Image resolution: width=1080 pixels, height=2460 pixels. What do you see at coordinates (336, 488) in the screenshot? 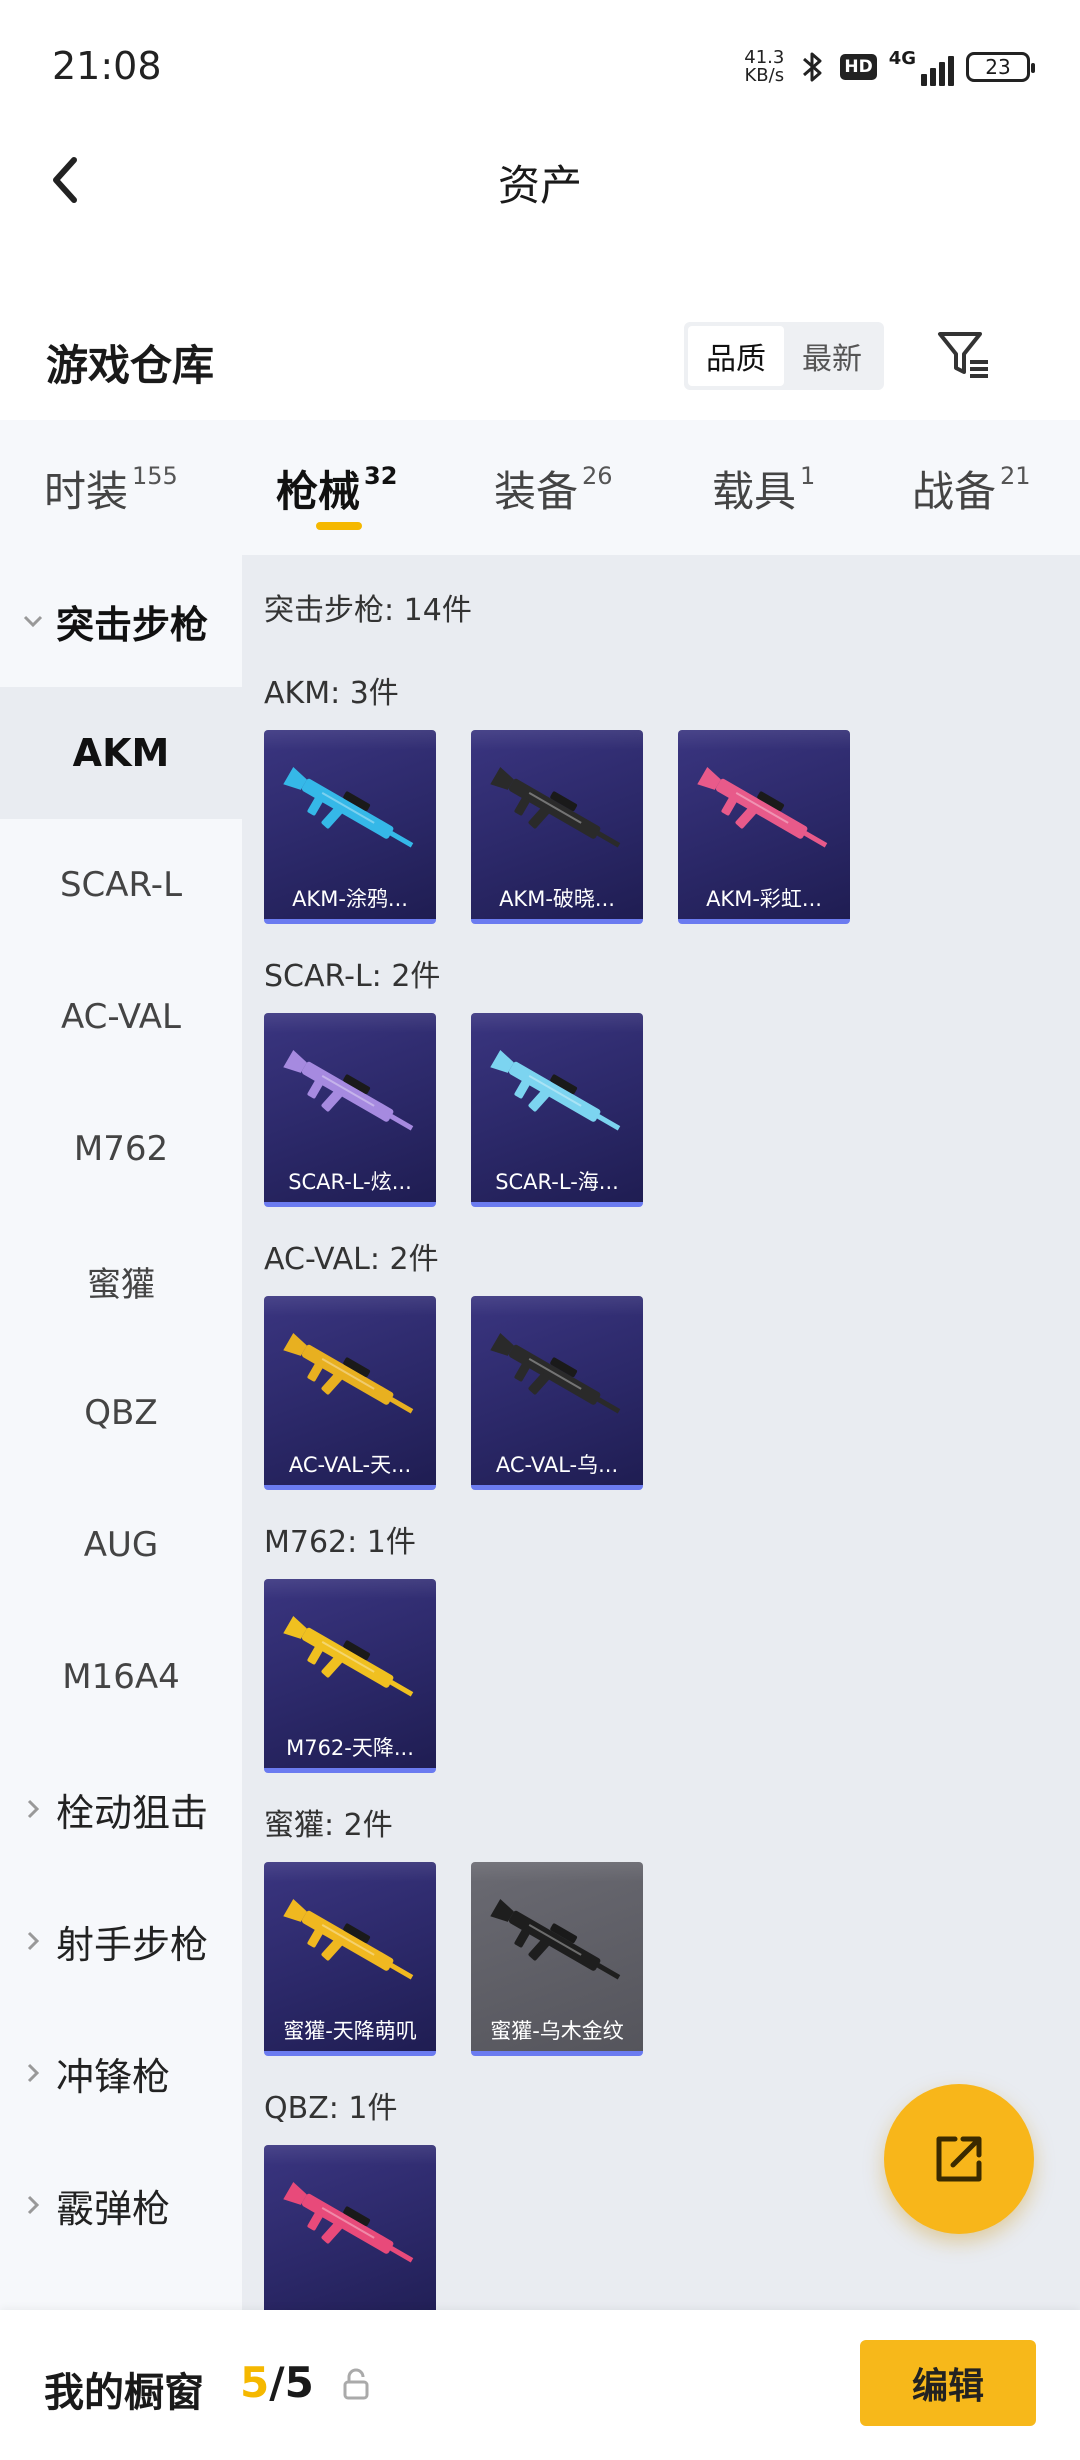
I see `tab-firearms: 枪械 32` at bounding box center [336, 488].